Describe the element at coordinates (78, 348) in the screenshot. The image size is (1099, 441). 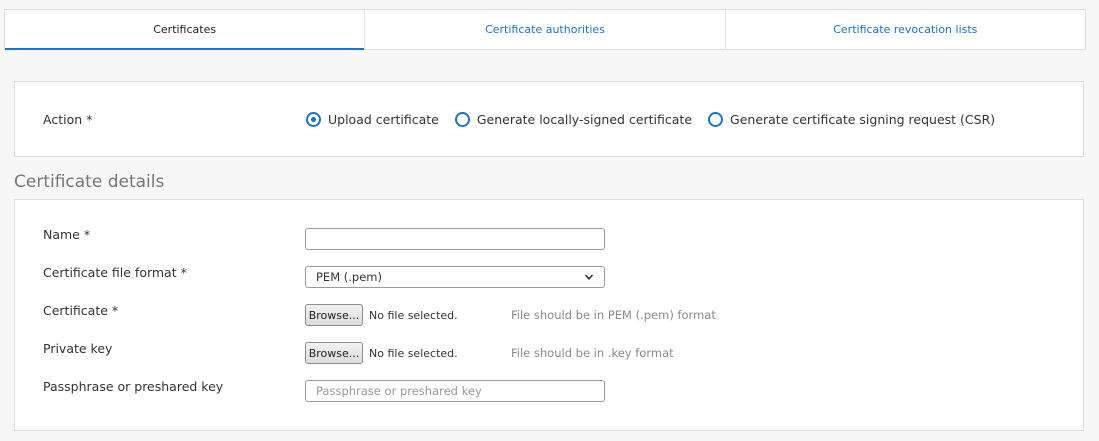
I see `private-key-label: Private key` at that location.